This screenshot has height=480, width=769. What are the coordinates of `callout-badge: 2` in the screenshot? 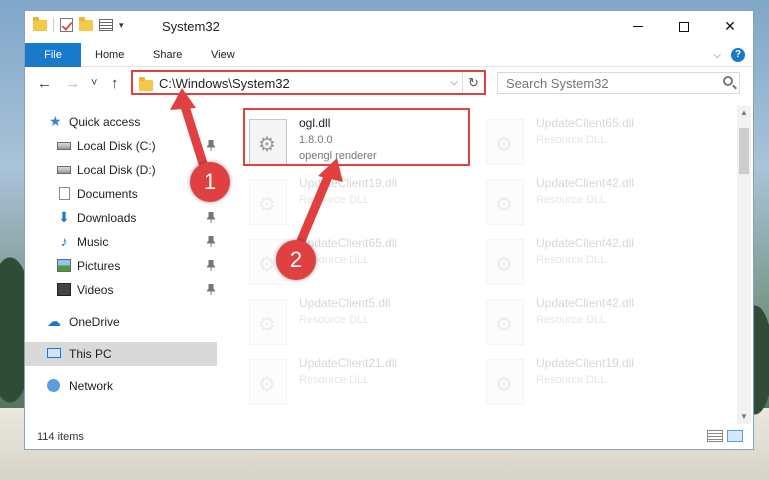 It's located at (296, 260).